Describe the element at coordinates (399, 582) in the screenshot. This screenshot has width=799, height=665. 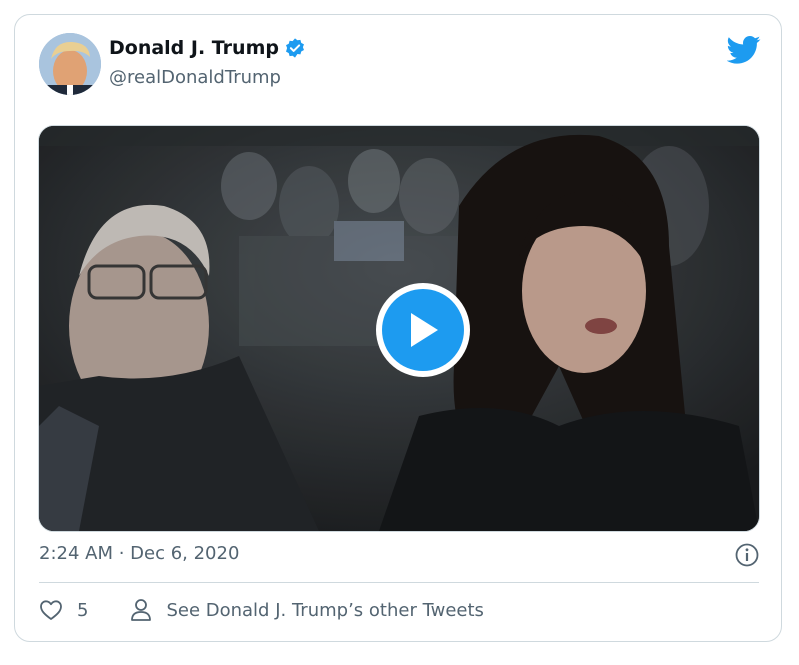
I see `divider` at that location.